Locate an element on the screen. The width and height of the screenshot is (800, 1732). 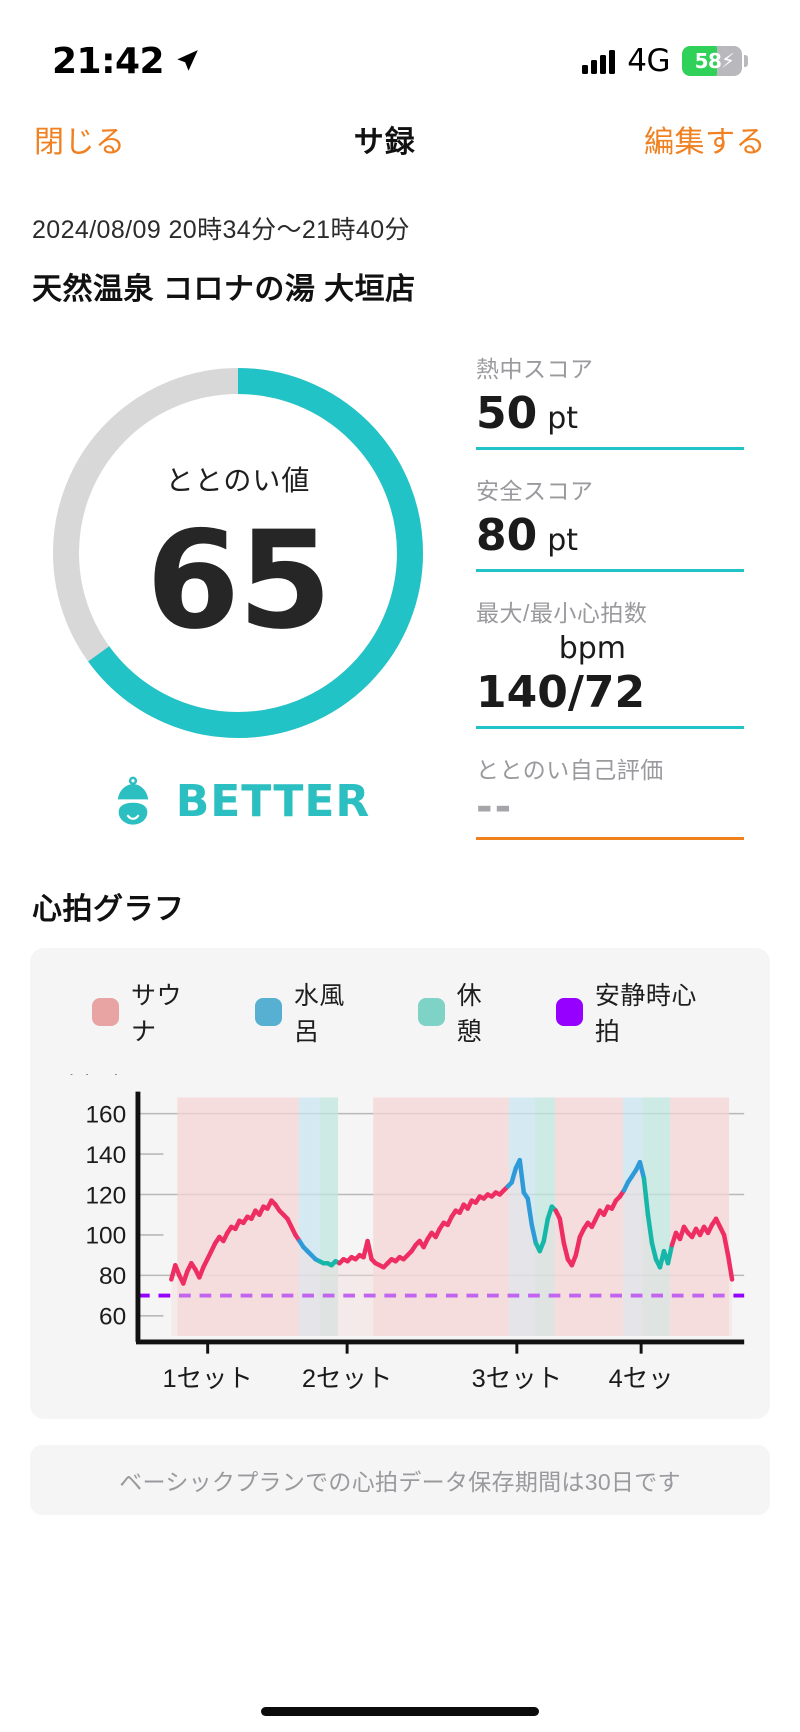
stat-label: 最大/最小心拍数 is located at coordinates (562, 613).